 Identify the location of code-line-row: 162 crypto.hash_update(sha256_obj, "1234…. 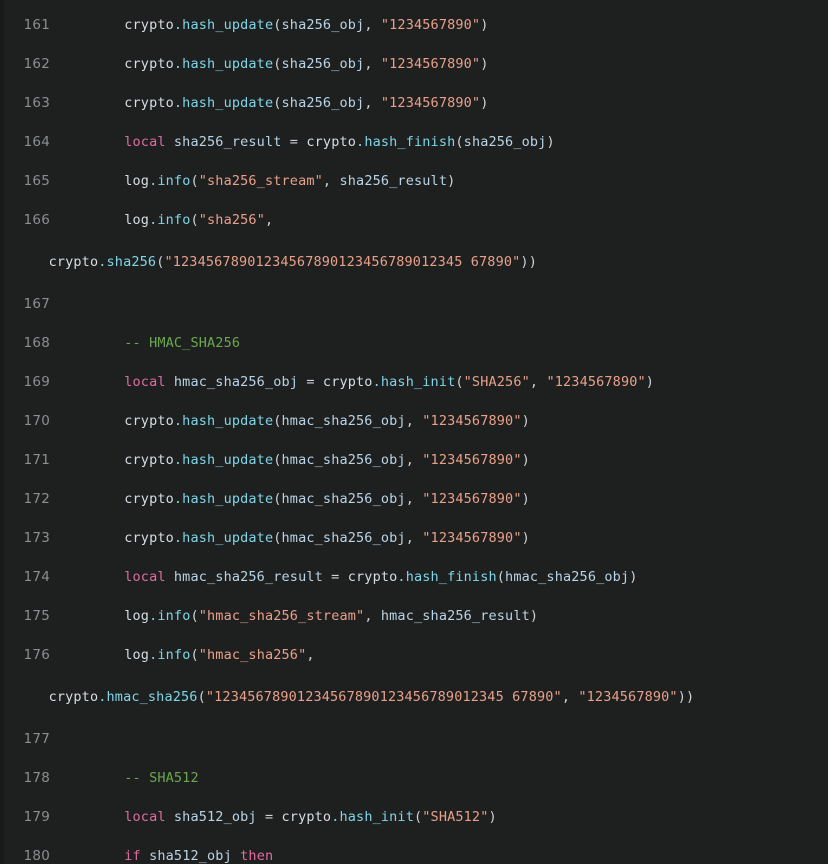
(416, 64).